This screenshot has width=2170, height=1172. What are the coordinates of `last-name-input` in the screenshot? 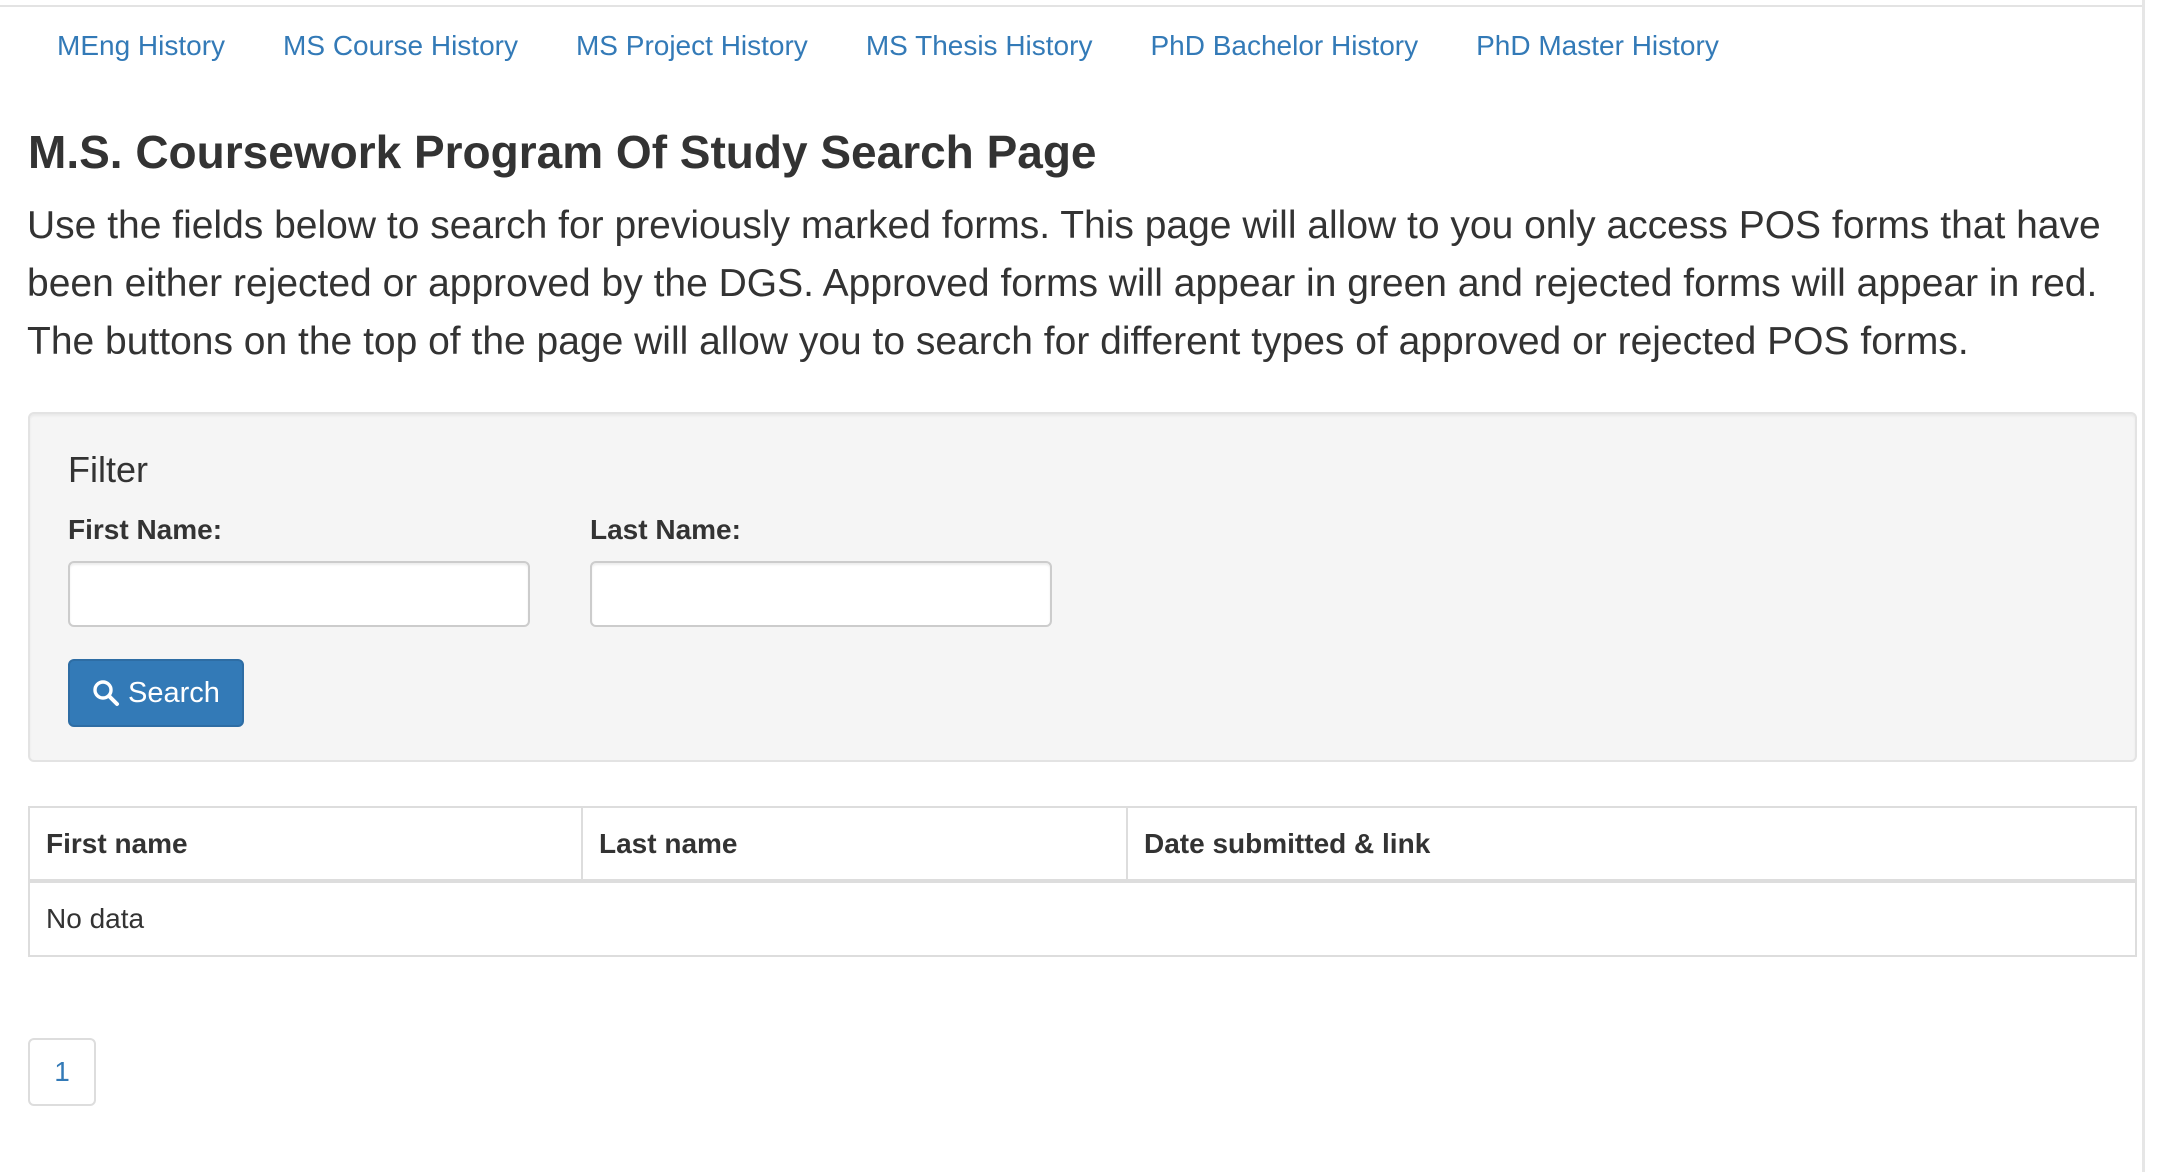 It's located at (821, 594).